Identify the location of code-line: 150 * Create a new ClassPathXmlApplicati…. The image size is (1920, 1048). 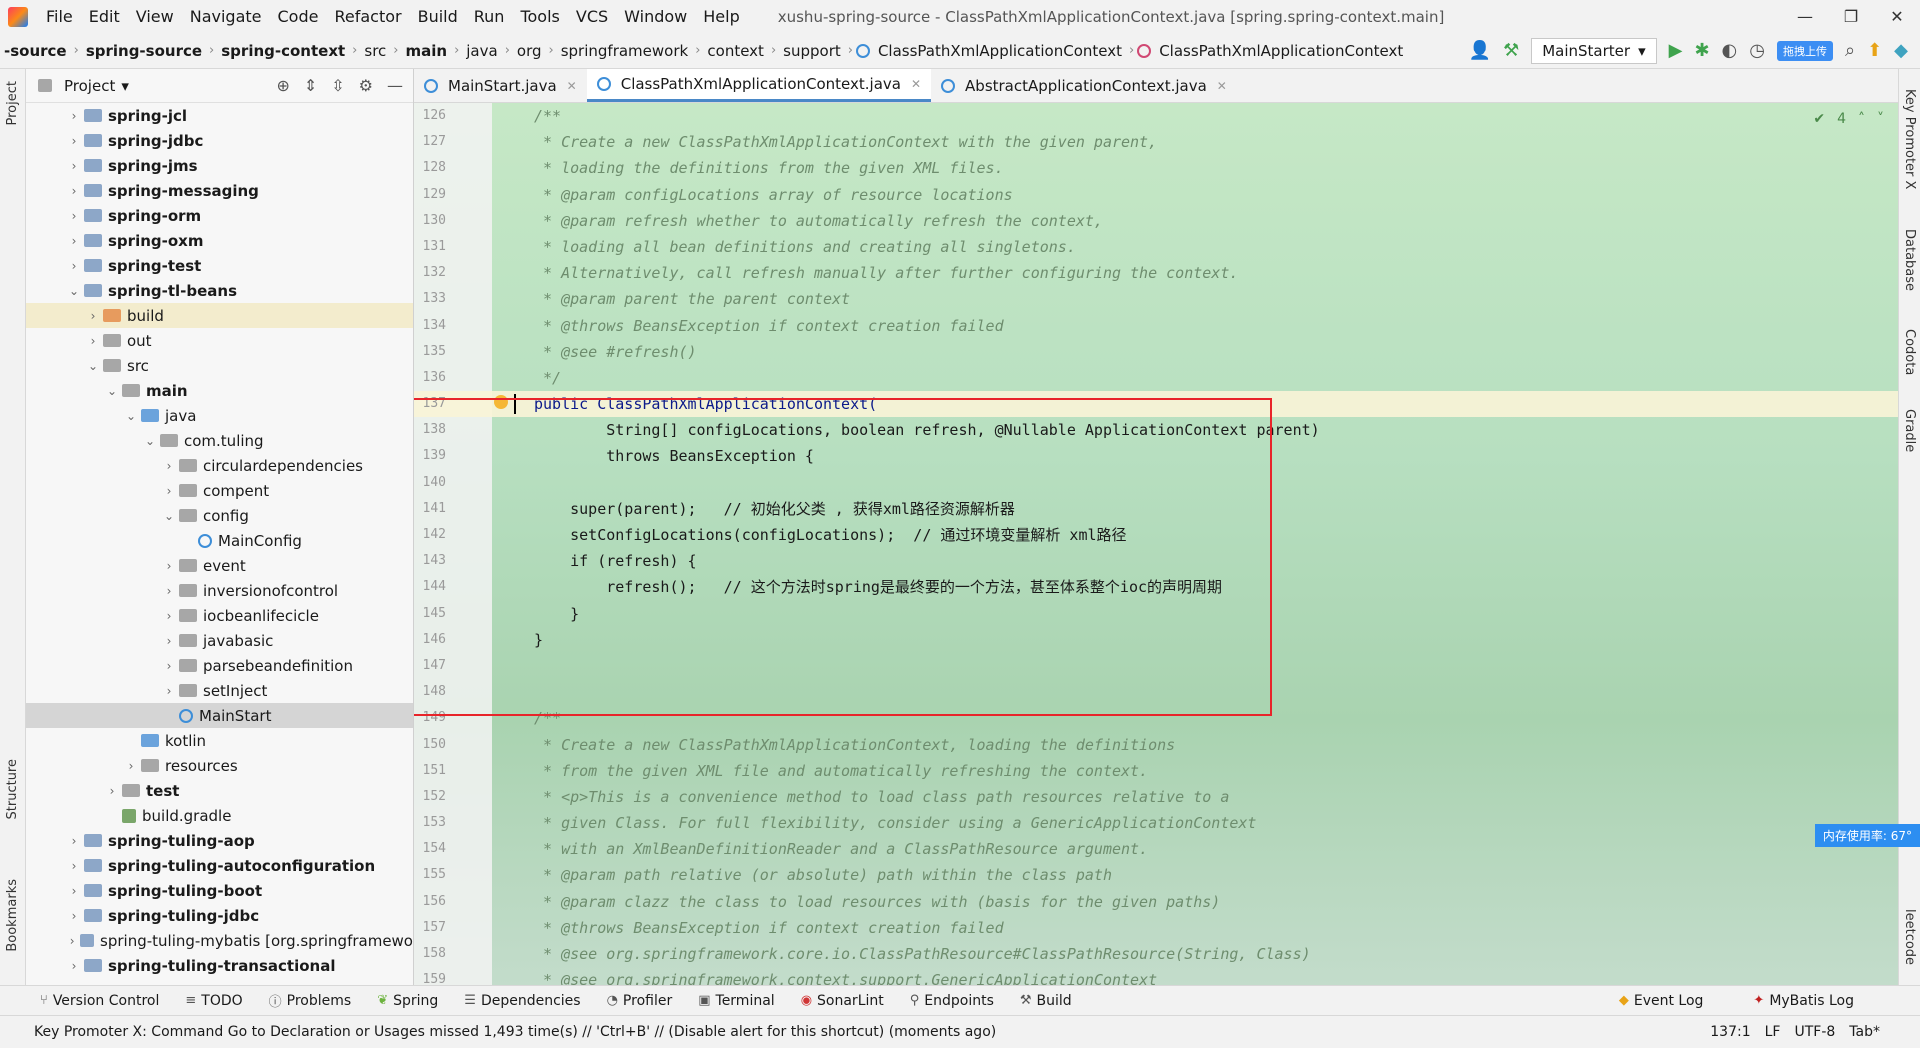
(1156, 745).